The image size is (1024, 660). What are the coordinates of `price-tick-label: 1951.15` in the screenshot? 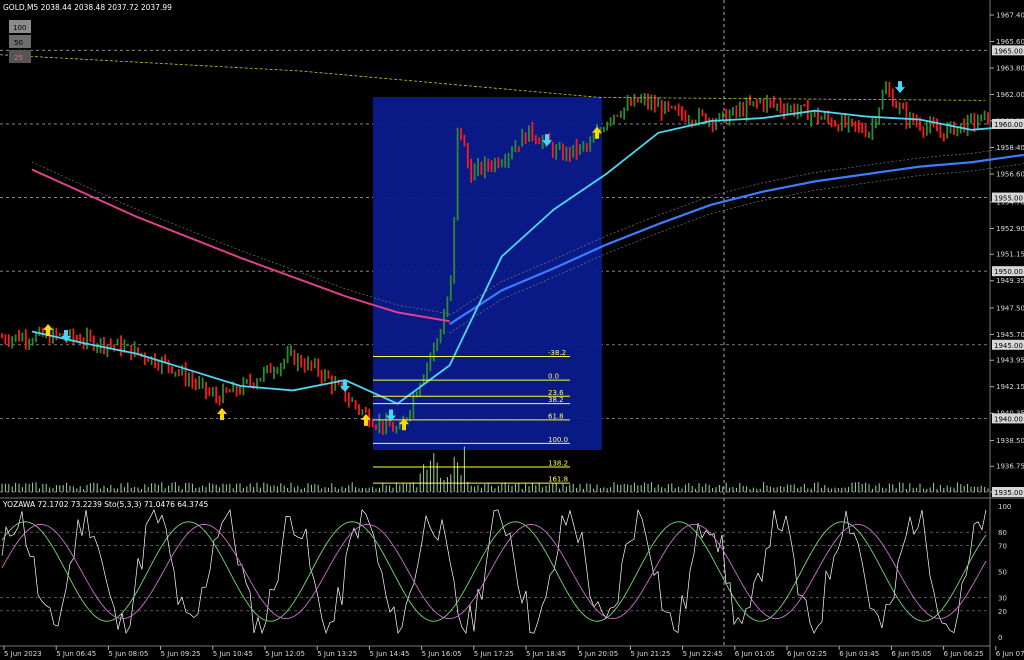 It's located at (1010, 255).